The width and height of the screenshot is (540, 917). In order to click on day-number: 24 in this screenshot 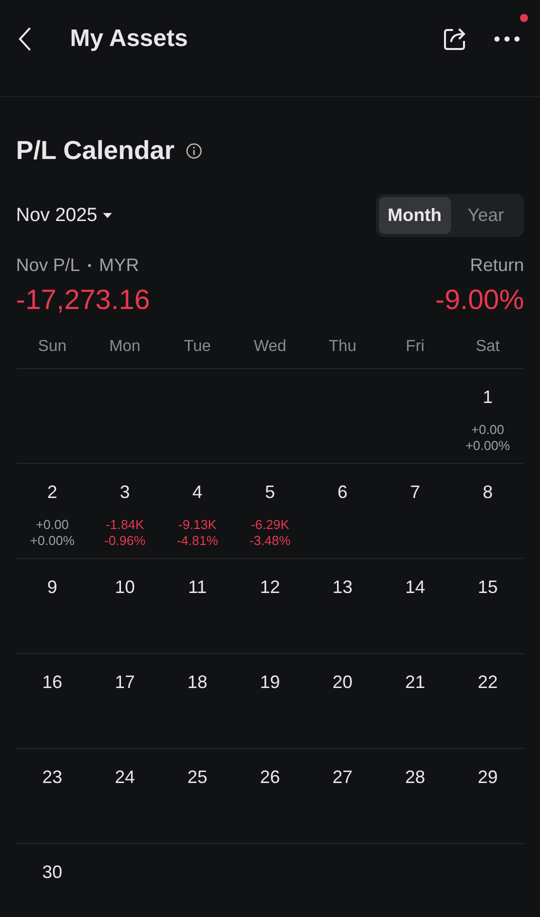, I will do `click(124, 777)`.